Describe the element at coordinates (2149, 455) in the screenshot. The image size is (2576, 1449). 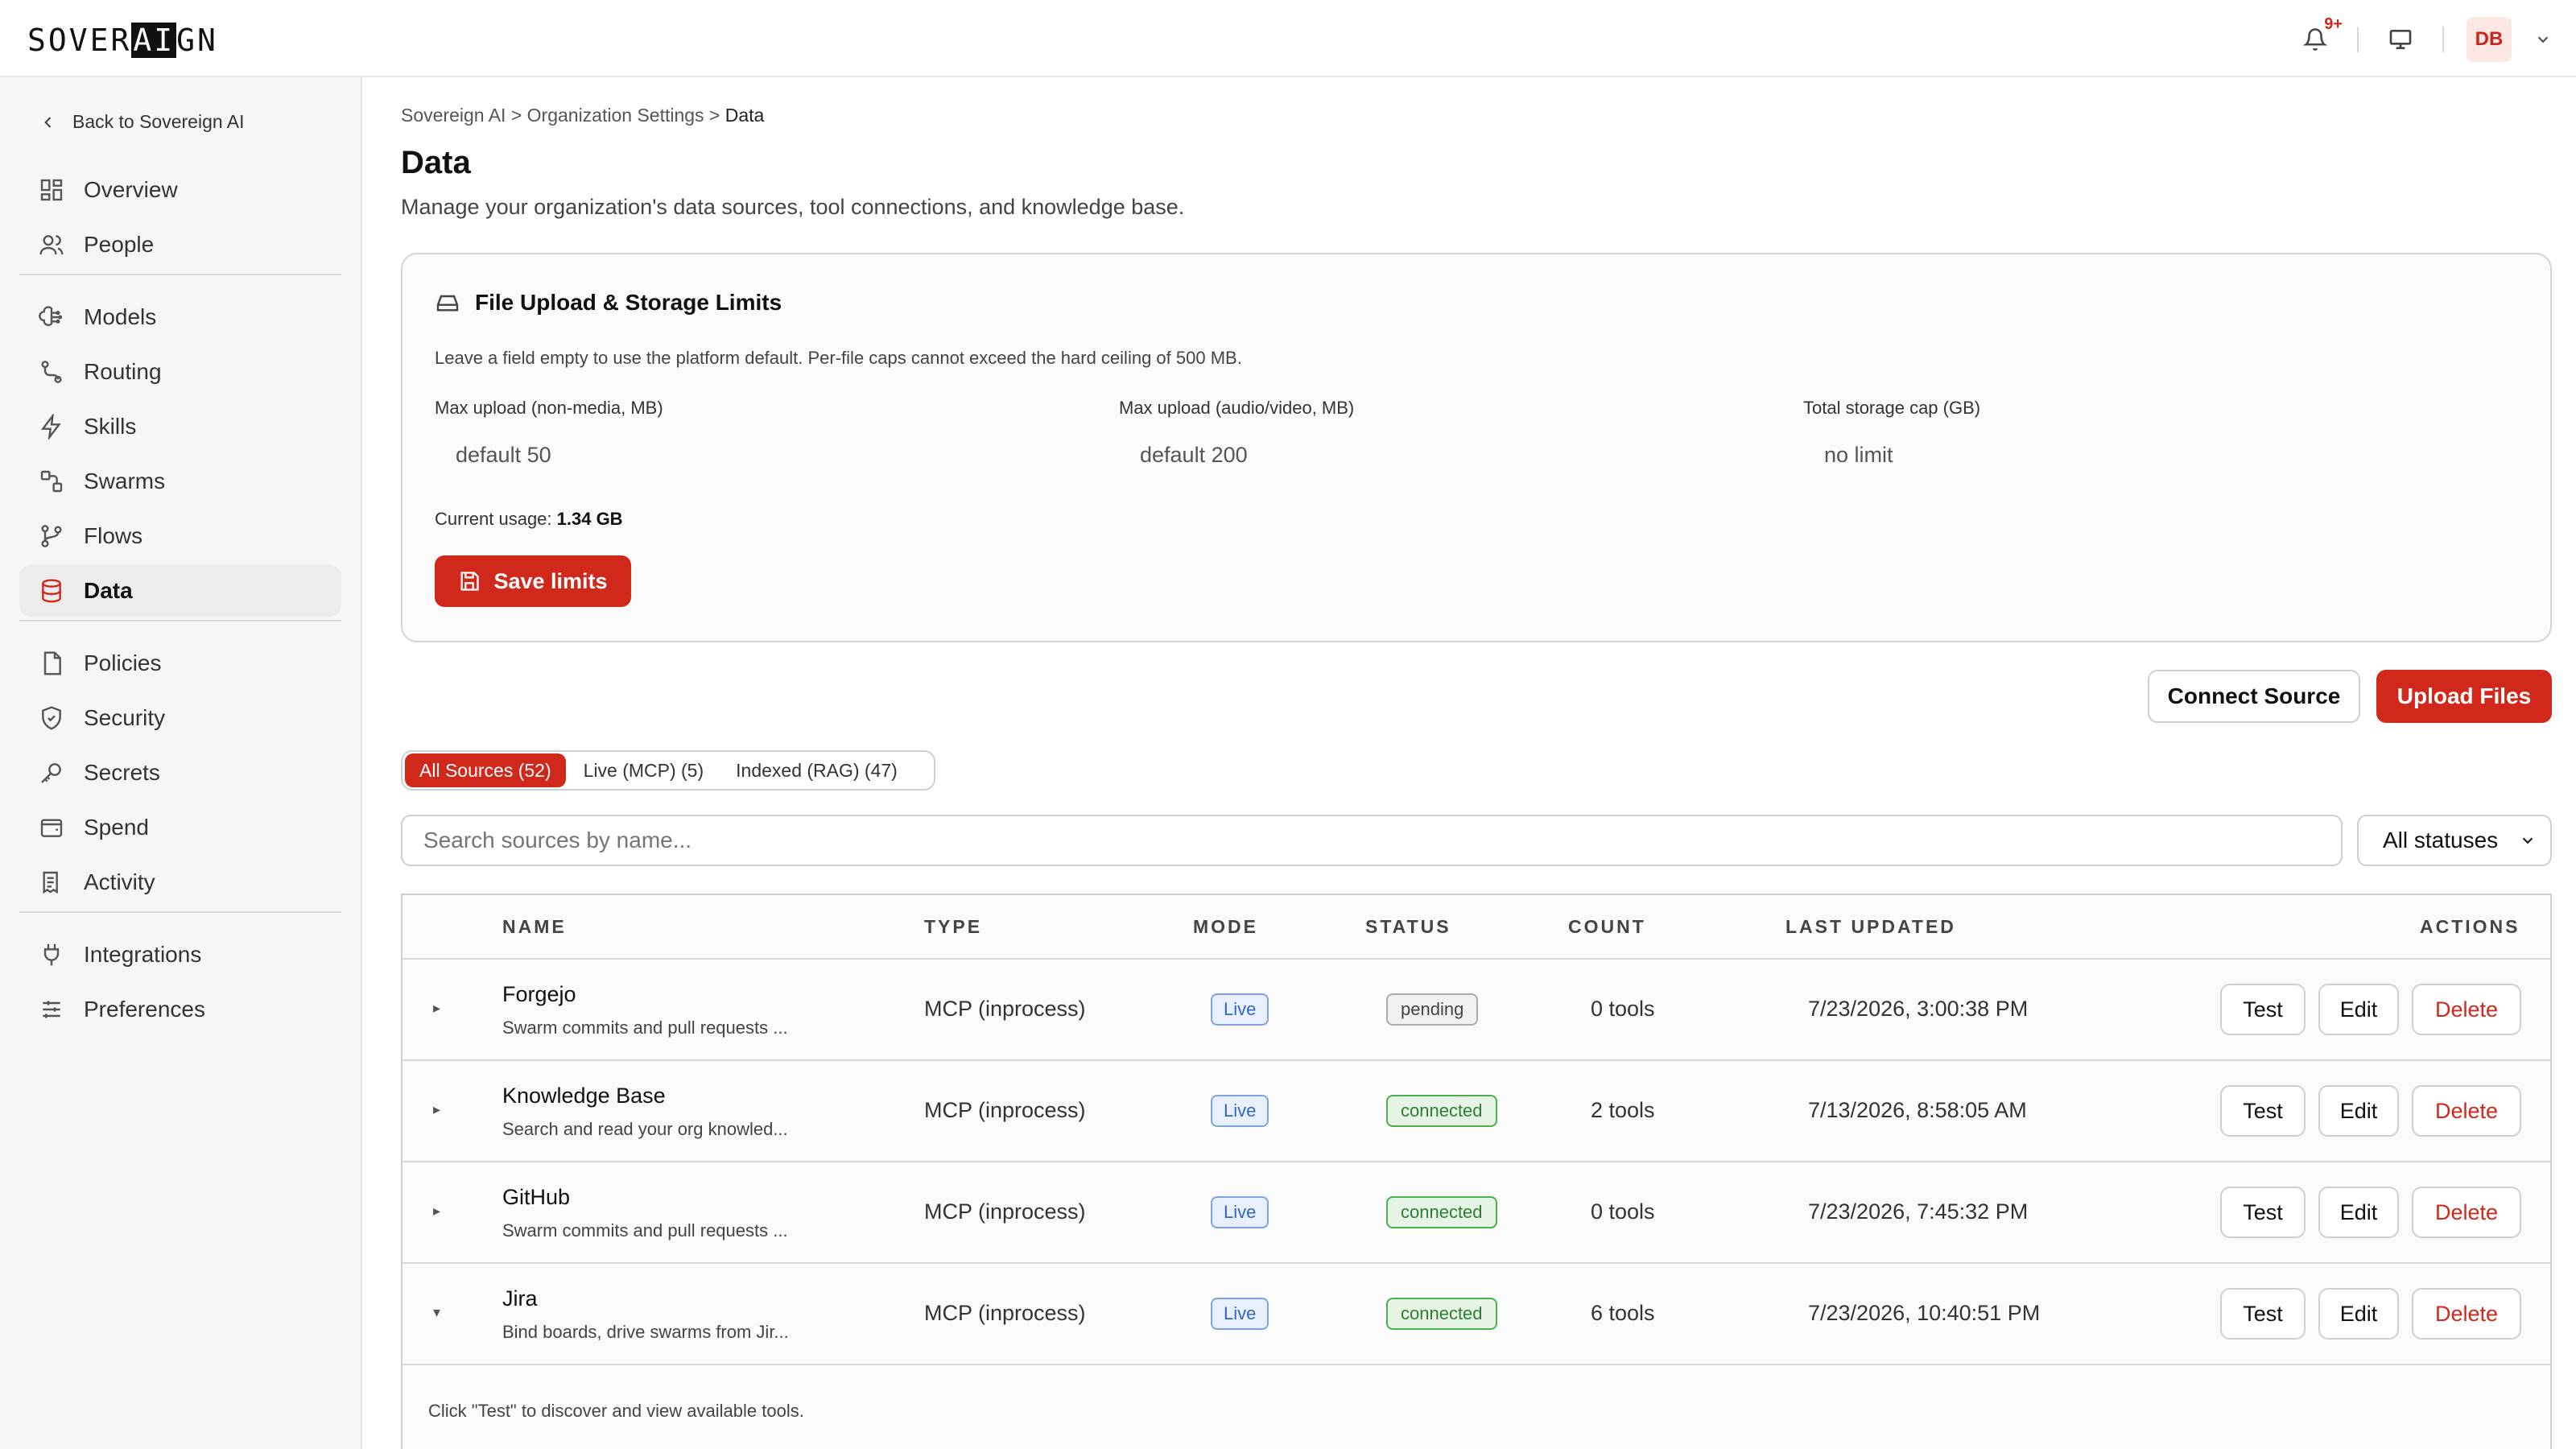
I see `storage-cap-input: no limit` at that location.